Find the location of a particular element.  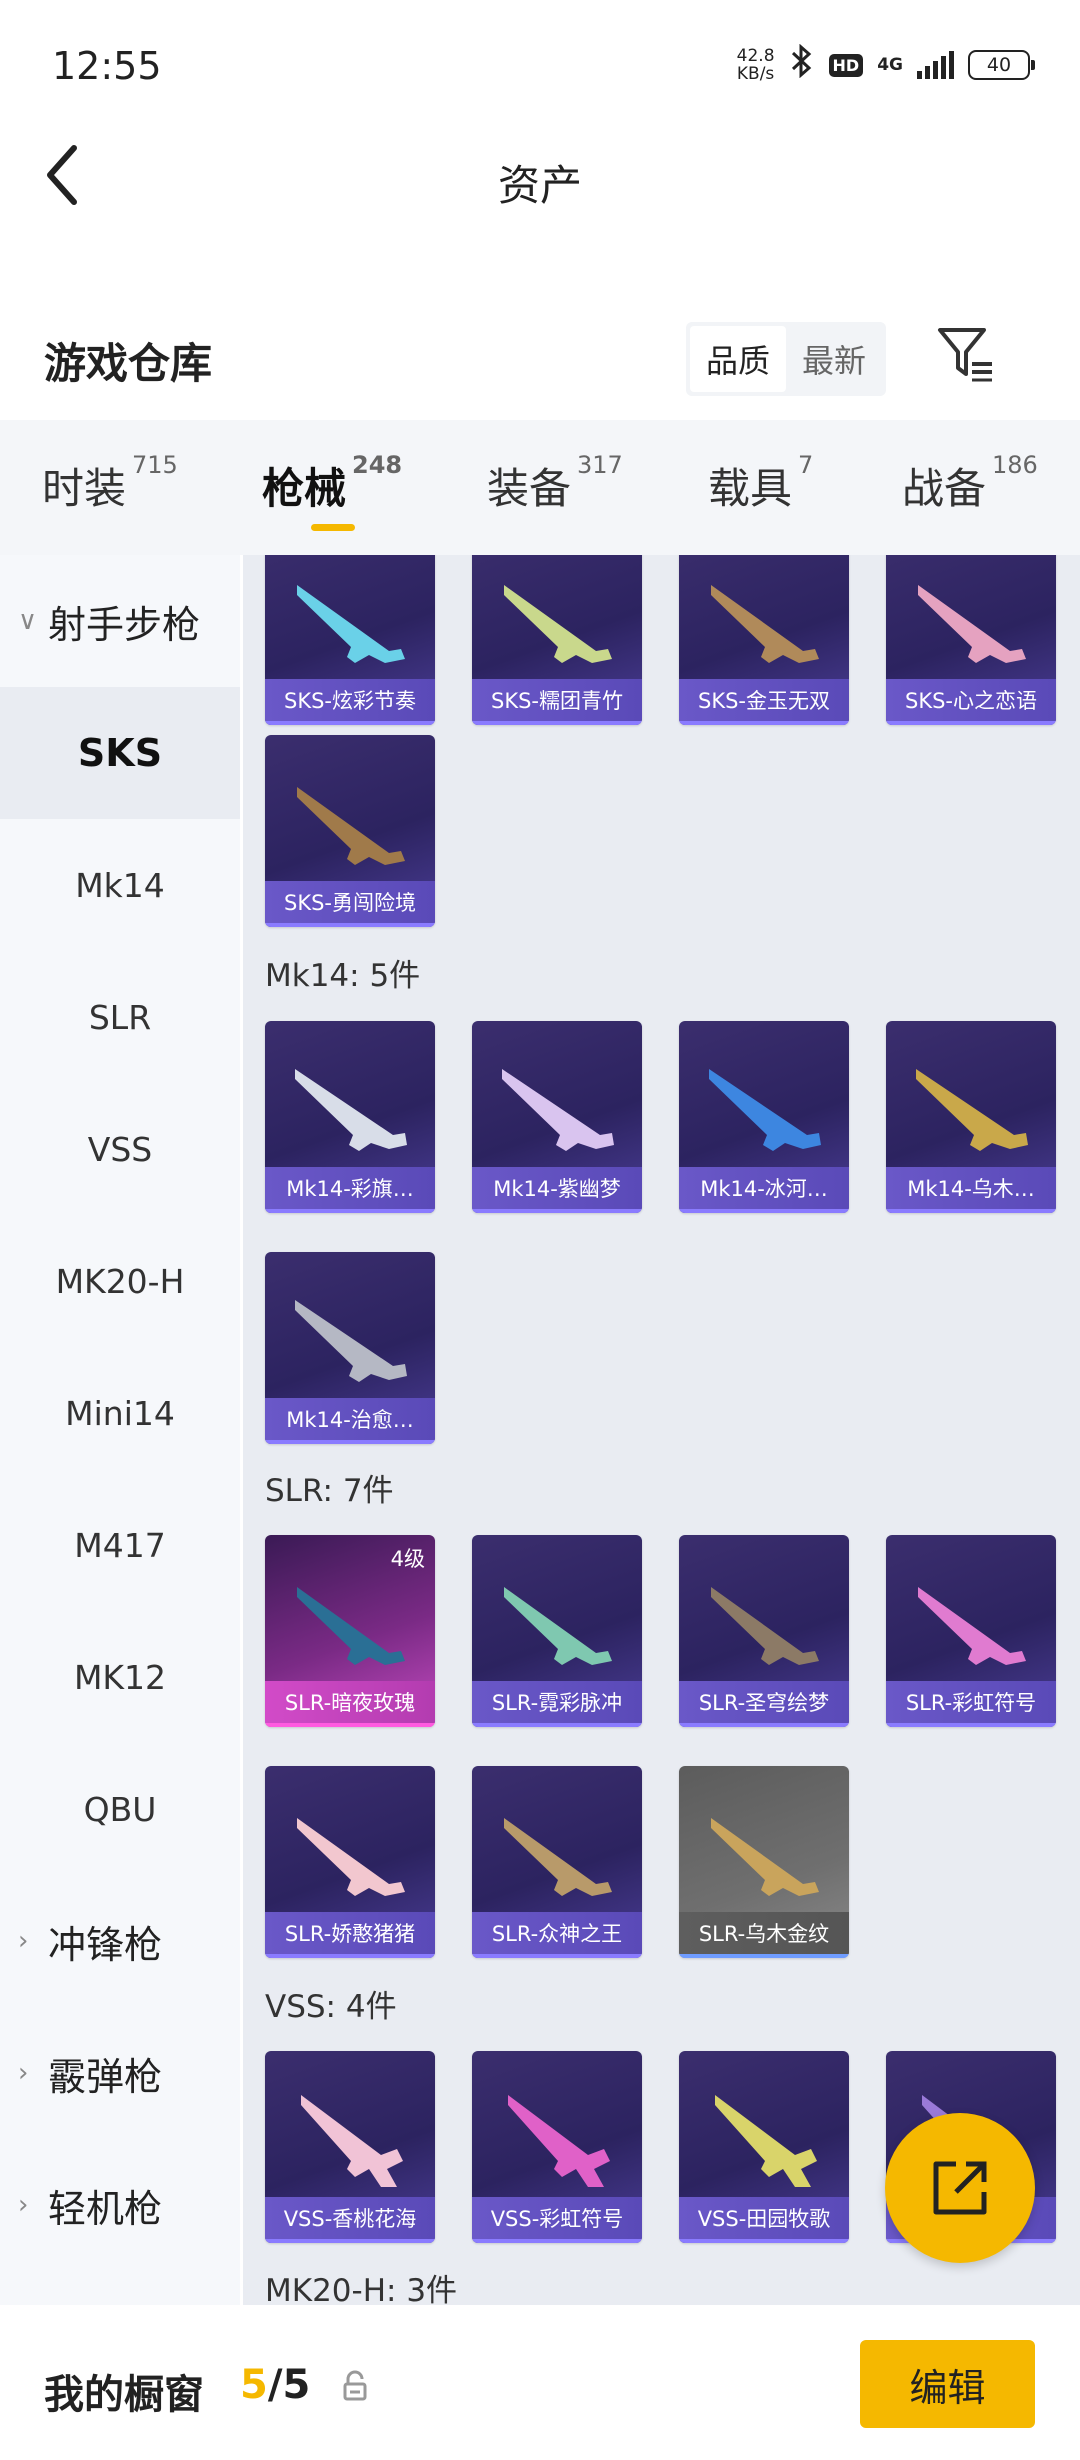

tab-guns: 枪械 248 is located at coordinates (332, 483).